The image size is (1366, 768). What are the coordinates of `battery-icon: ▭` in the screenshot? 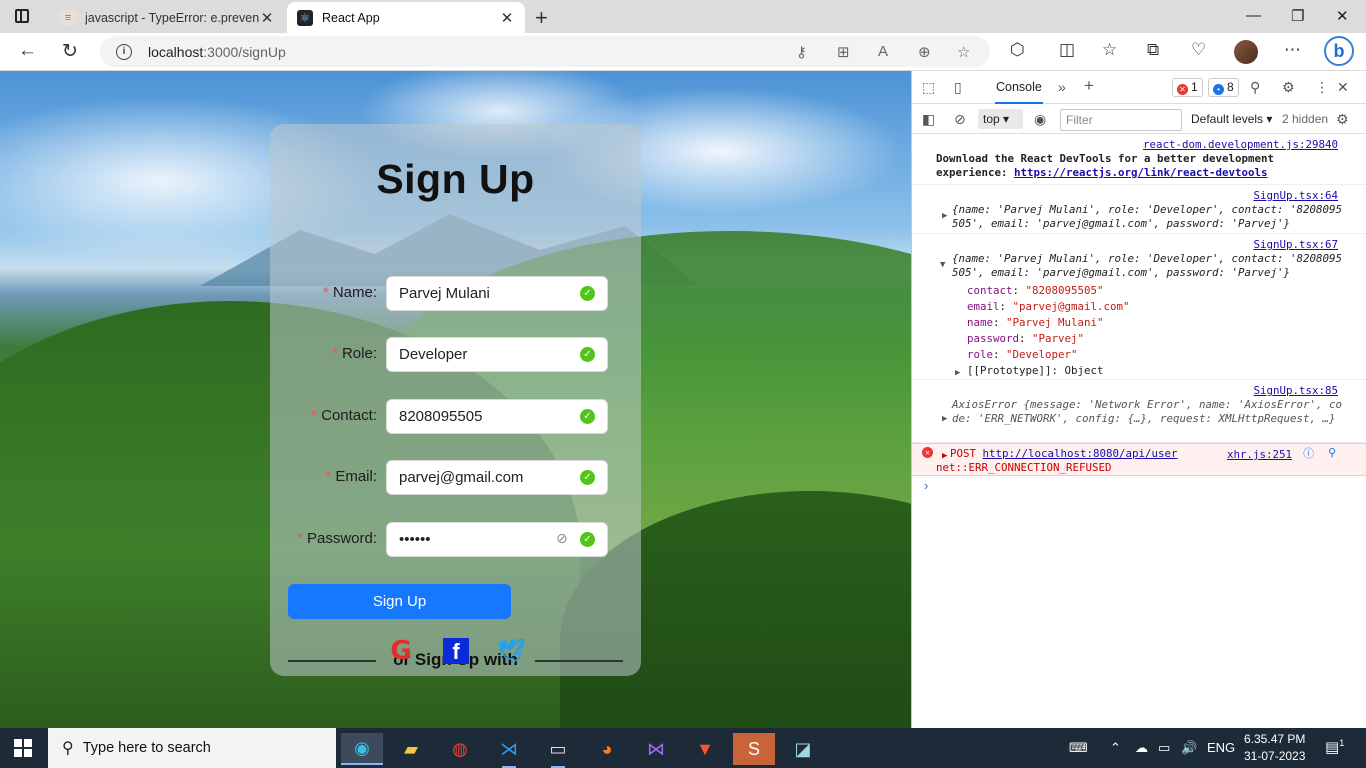 It's located at (1164, 748).